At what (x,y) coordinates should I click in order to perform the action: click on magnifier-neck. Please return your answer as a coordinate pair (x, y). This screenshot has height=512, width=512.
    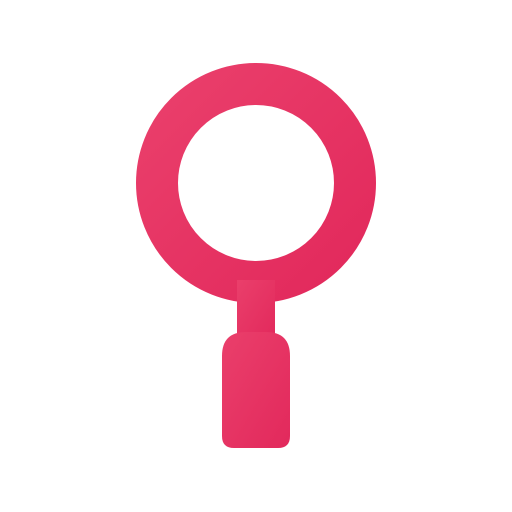
    Looking at the image, I should click on (256, 310).